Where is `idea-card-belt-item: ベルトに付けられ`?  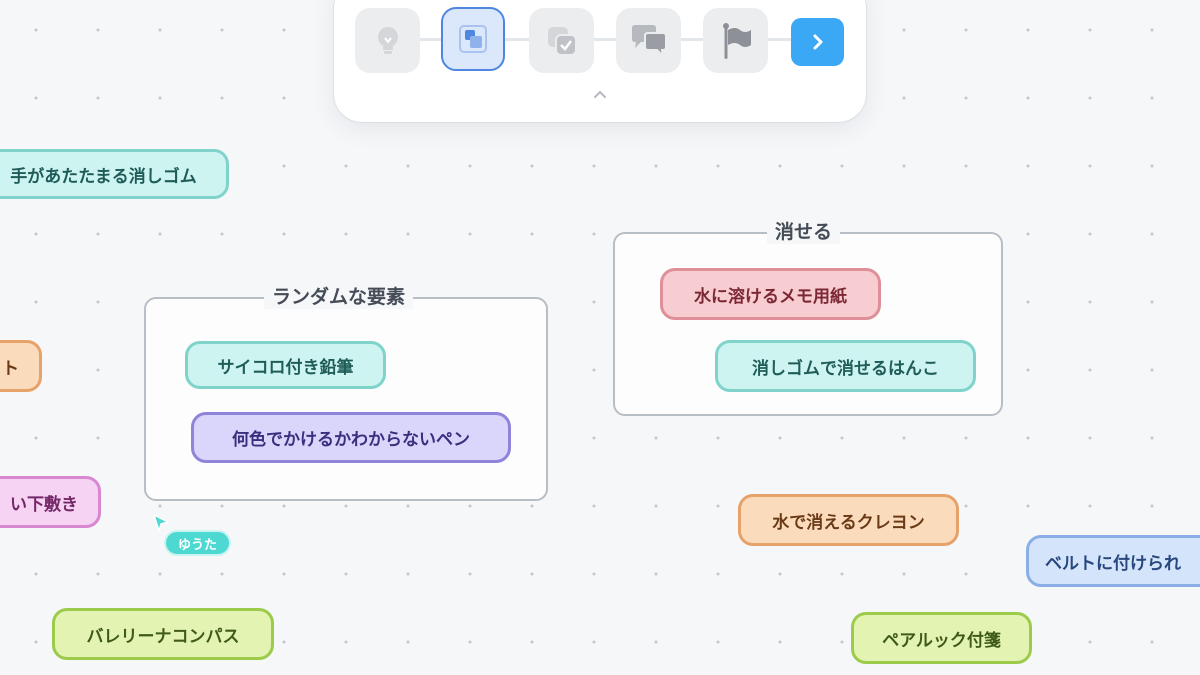
idea-card-belt-item: ベルトに付けられ is located at coordinates (1113, 561).